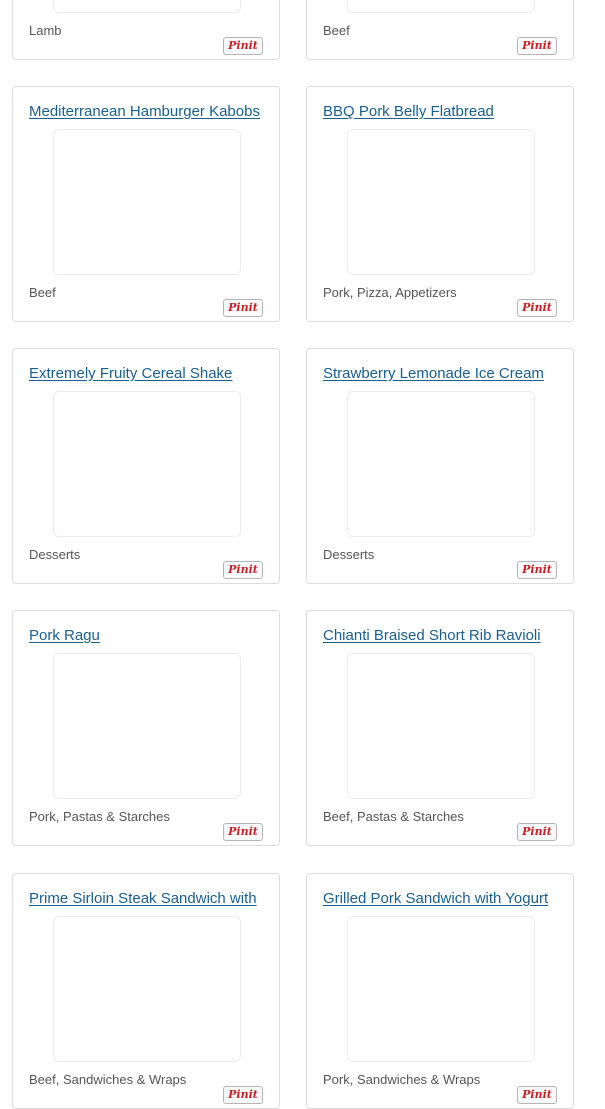  What do you see at coordinates (441, 636) in the screenshot?
I see `recipe-title-link: Chianti Braised Short Rib Ravioli` at bounding box center [441, 636].